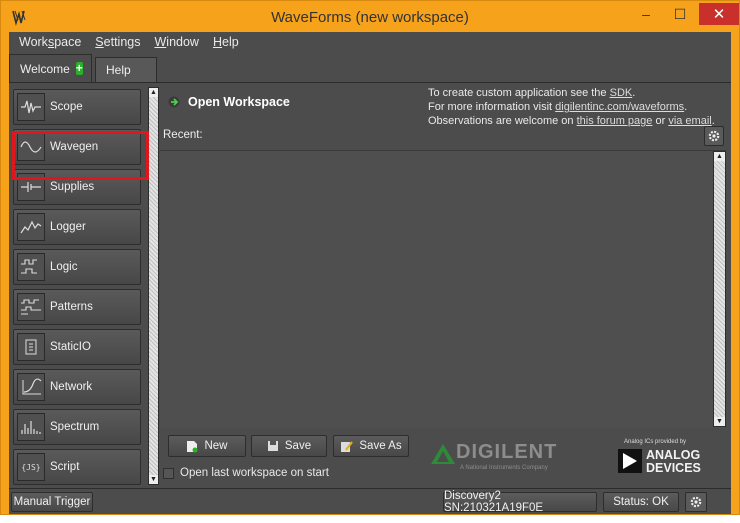  What do you see at coordinates (621, 93) in the screenshot?
I see `sdk-link: SDK` at bounding box center [621, 93].